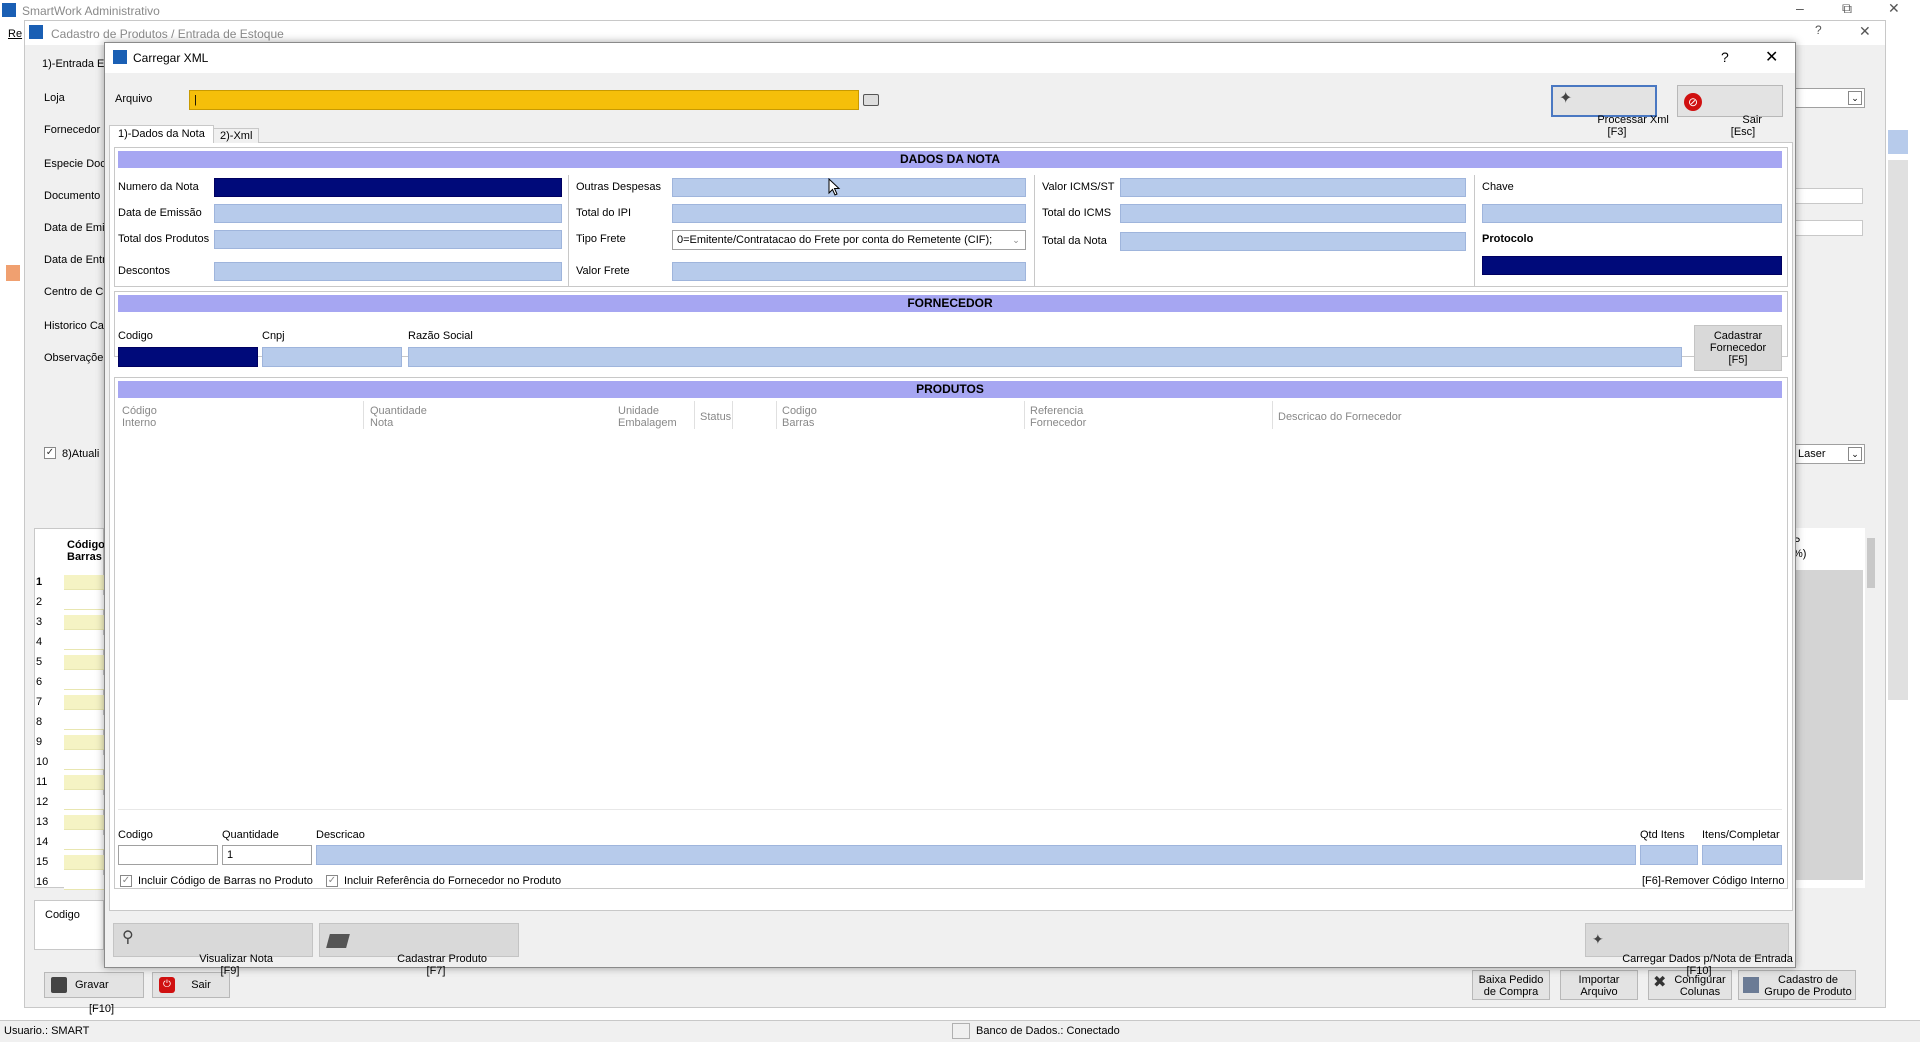  What do you see at coordinates (267, 855) in the screenshot?
I see `quantidade-input: 1` at bounding box center [267, 855].